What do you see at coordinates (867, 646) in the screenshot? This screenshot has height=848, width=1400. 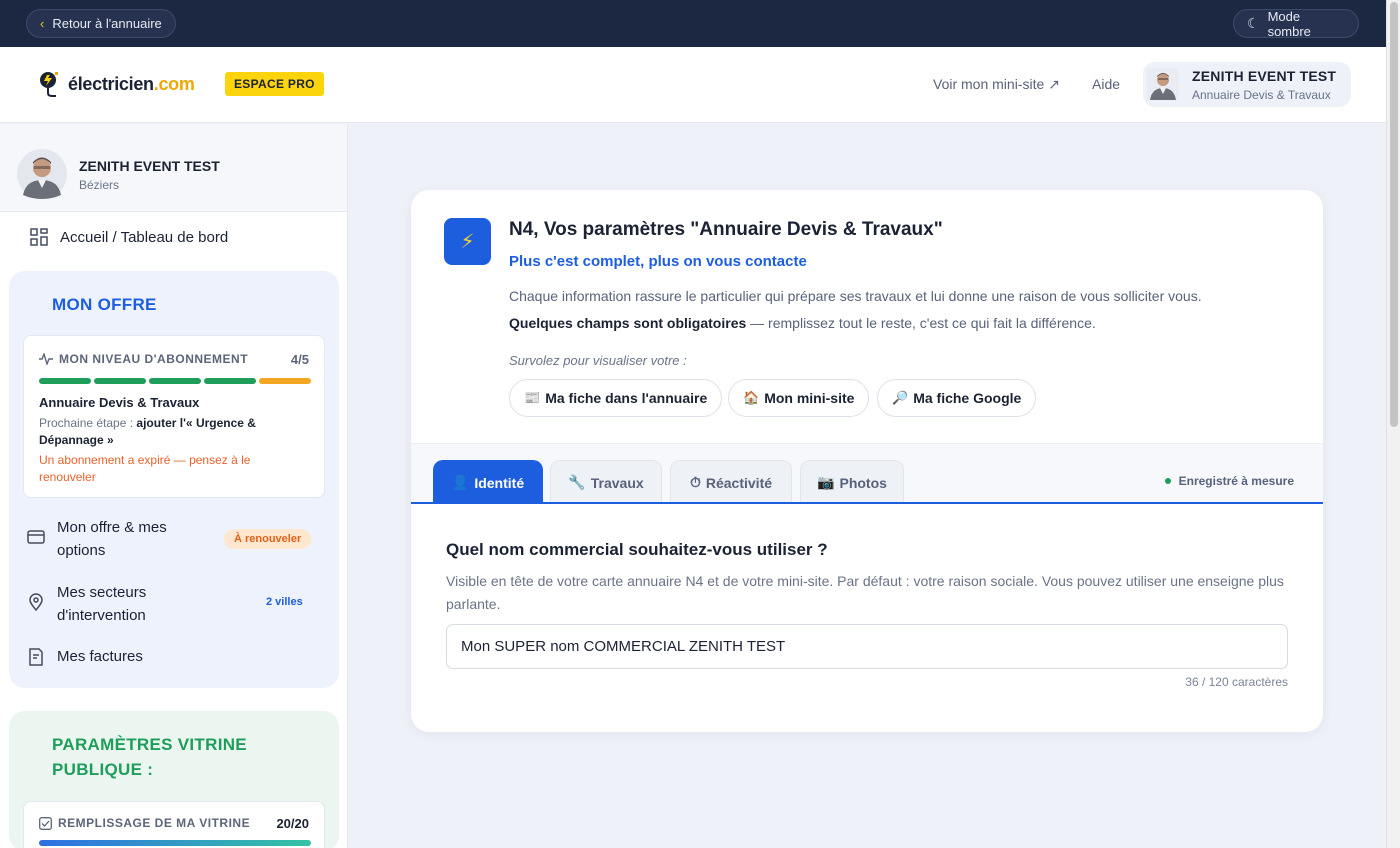 I see `trade-name-input` at bounding box center [867, 646].